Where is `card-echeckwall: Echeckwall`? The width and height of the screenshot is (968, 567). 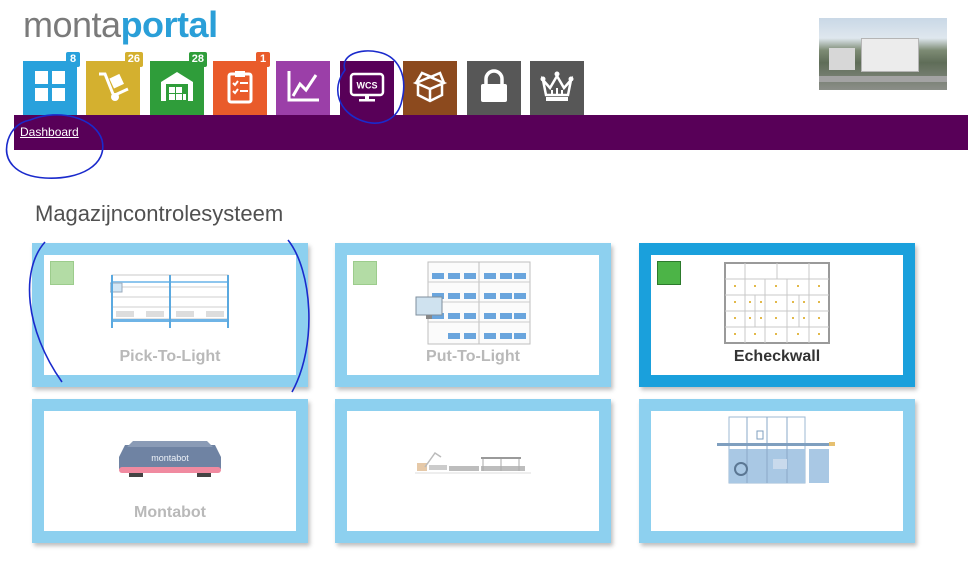
card-echeckwall: Echeckwall is located at coordinates (777, 315).